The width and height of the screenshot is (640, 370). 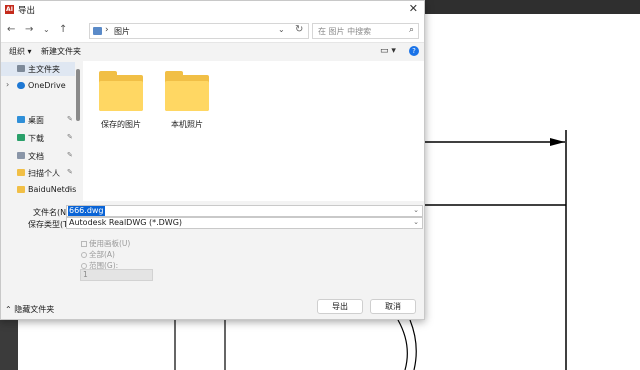 I want to click on download-icon, so click(x=21, y=137).